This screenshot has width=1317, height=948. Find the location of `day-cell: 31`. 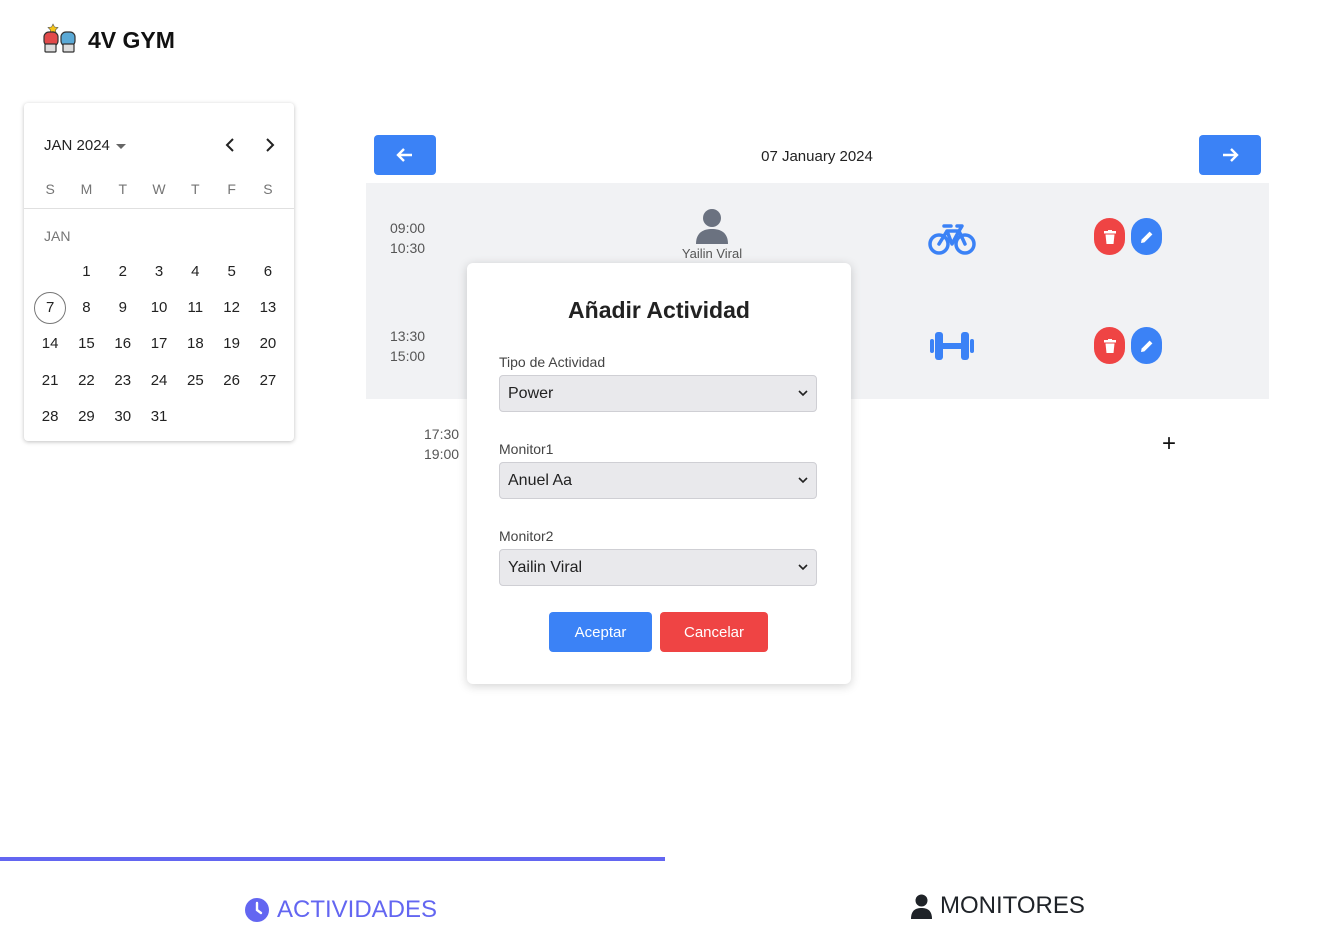

day-cell: 31 is located at coordinates (159, 417).